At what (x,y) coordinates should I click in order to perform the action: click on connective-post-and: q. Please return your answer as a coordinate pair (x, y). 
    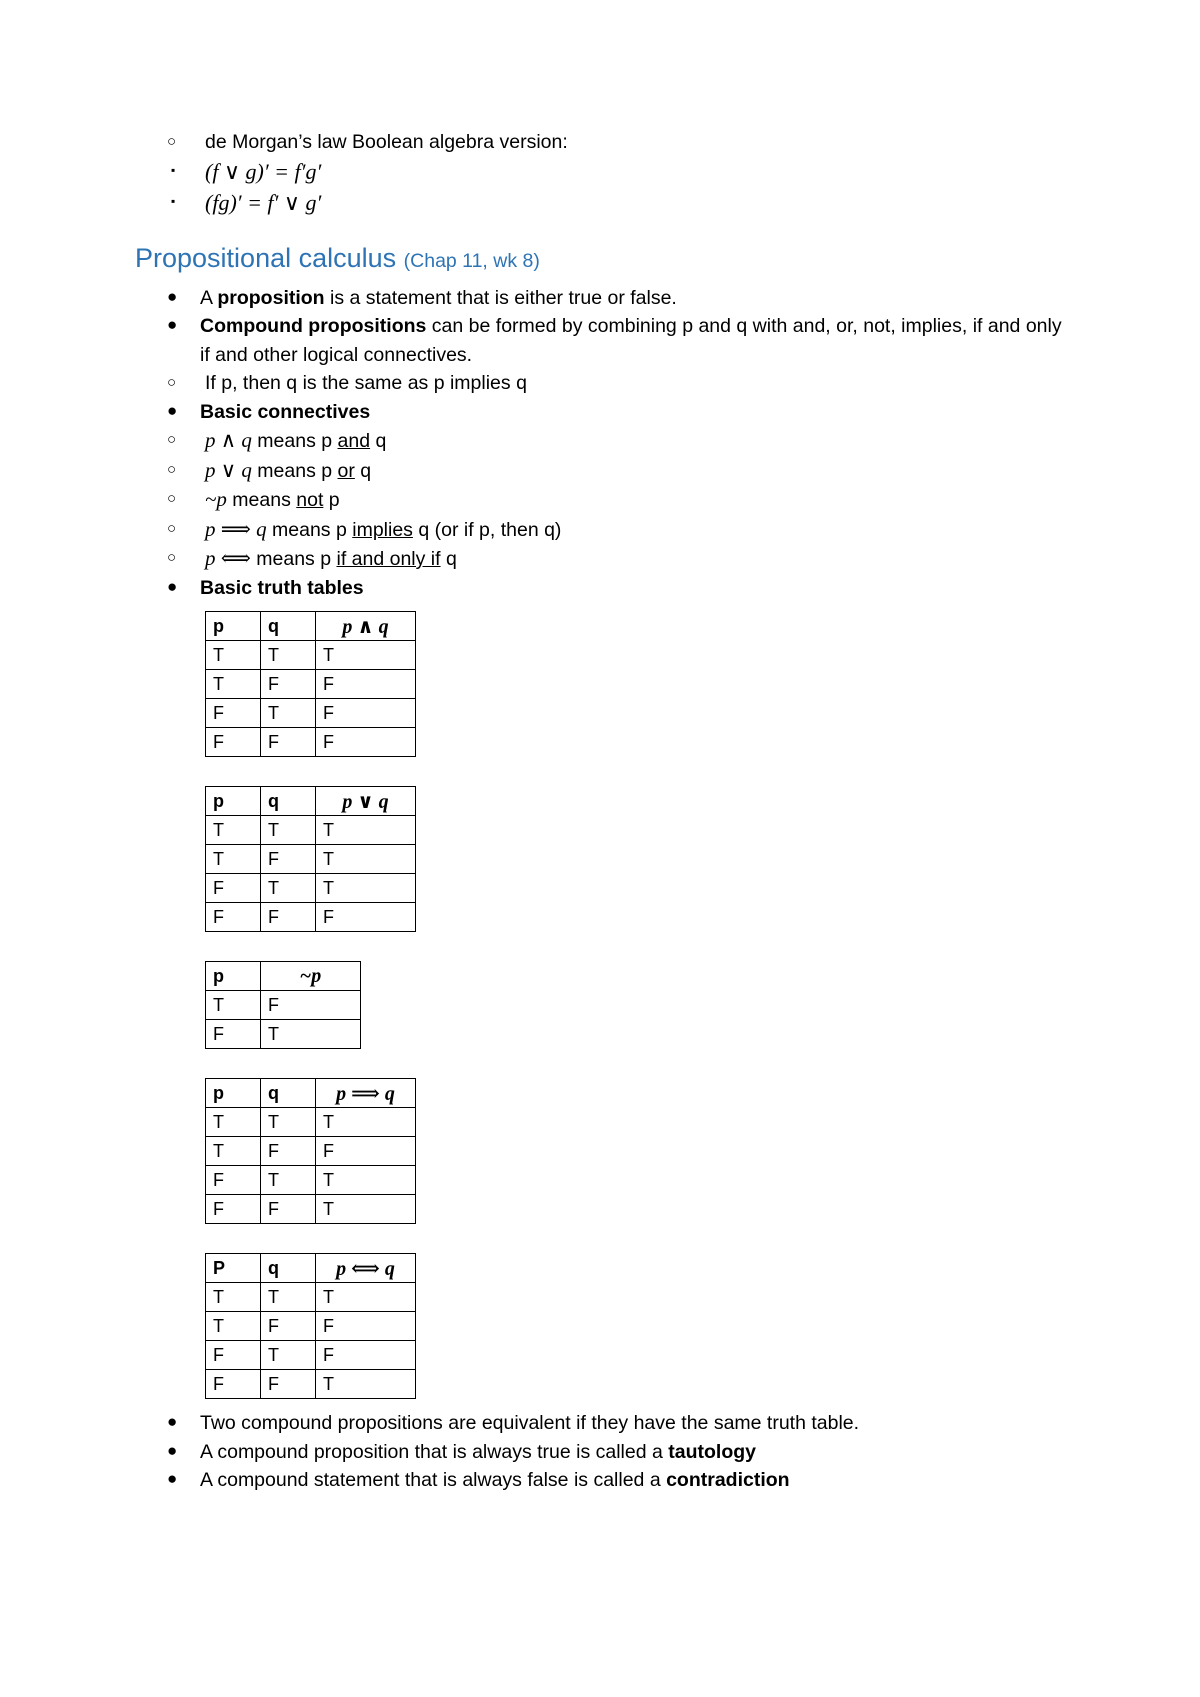
    Looking at the image, I should click on (378, 441).